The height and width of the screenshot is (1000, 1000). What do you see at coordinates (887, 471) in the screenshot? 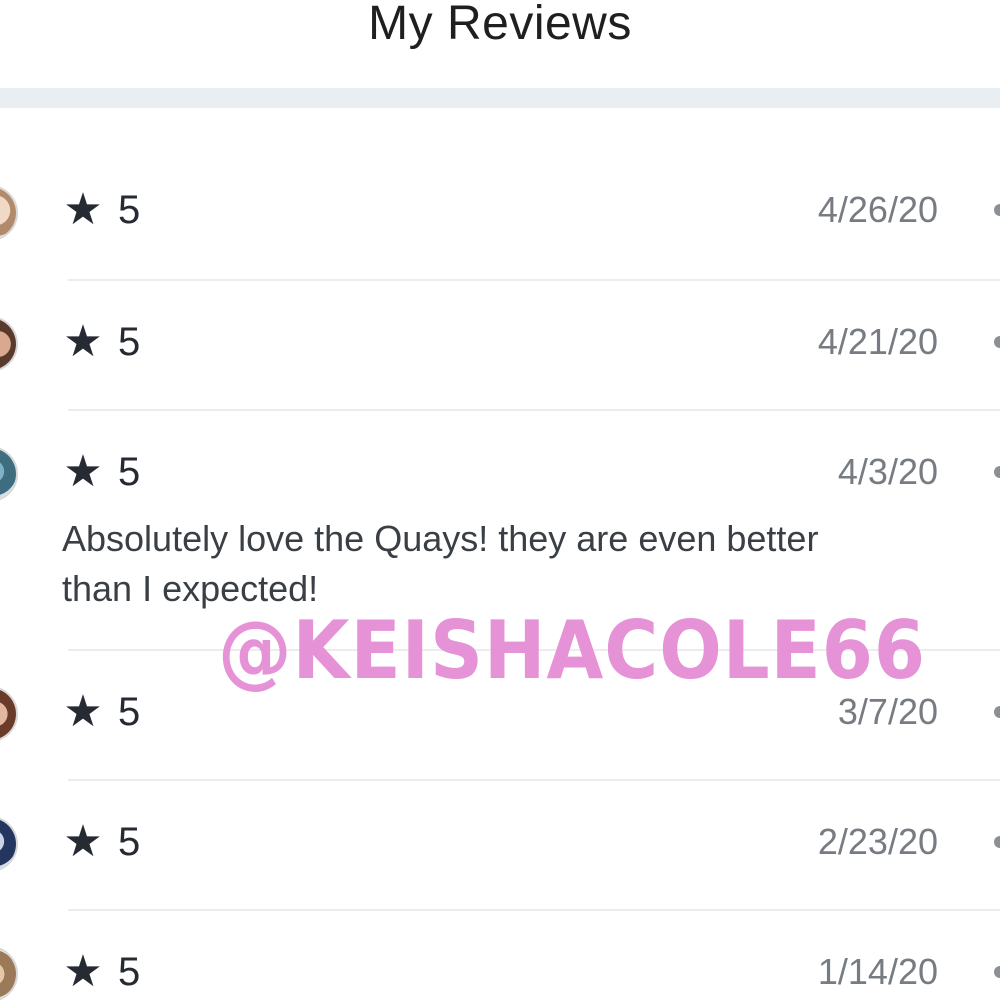
I see `review-date: 4/3/20` at bounding box center [887, 471].